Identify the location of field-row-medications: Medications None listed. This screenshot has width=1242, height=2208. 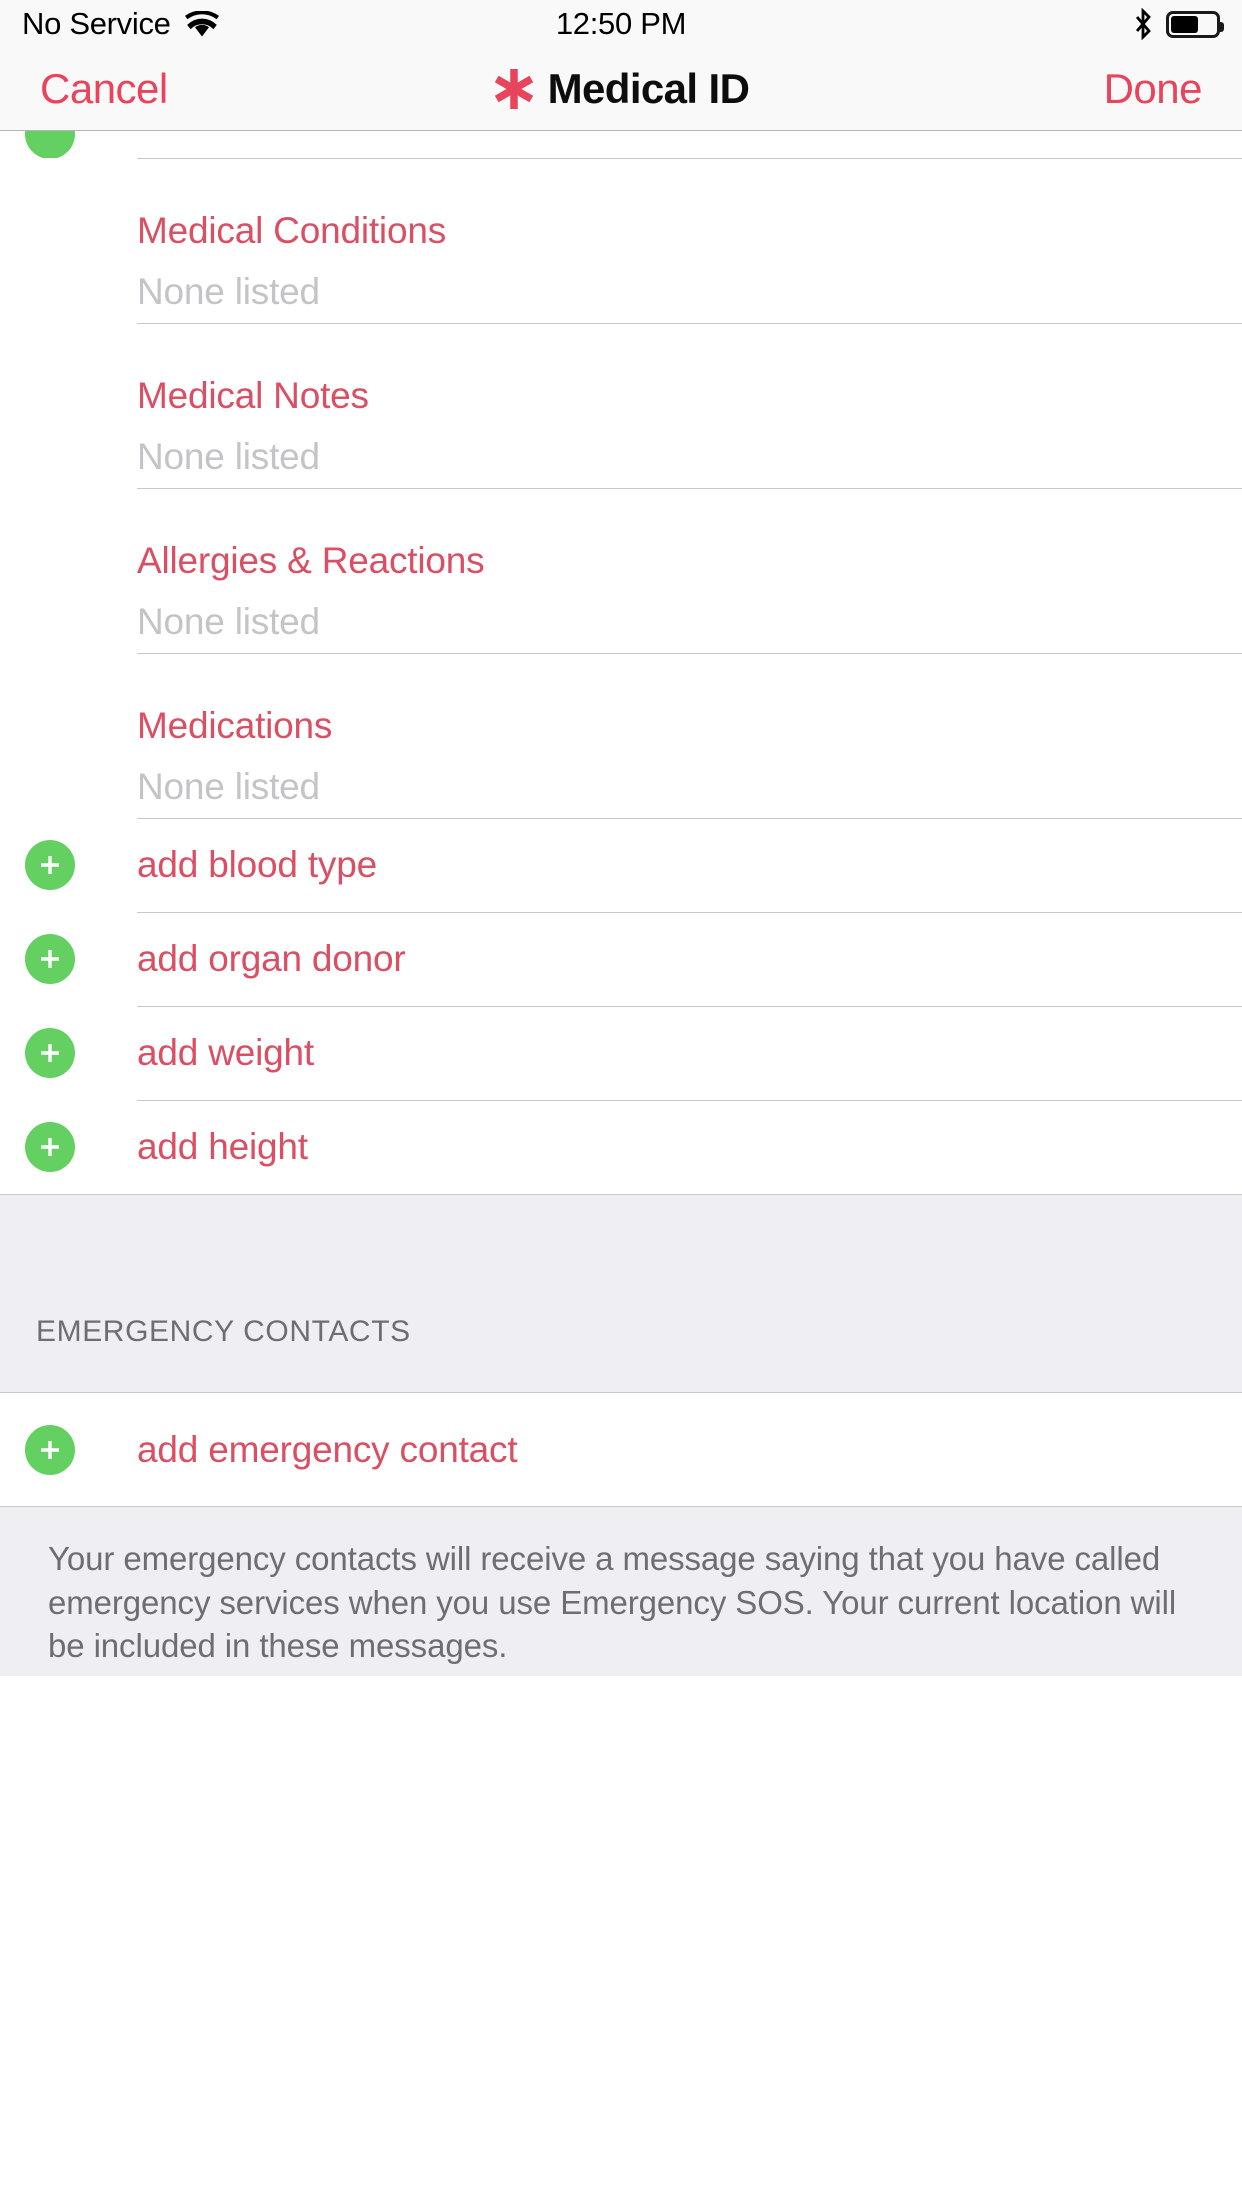
(621, 735).